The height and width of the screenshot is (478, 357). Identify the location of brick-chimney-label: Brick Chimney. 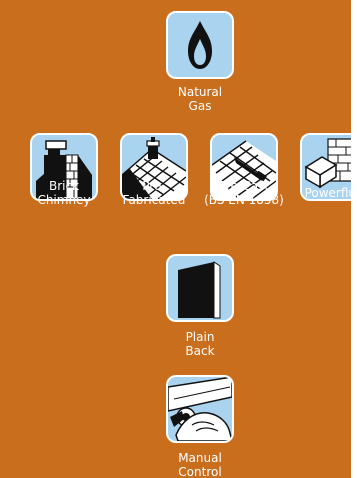
(64, 193).